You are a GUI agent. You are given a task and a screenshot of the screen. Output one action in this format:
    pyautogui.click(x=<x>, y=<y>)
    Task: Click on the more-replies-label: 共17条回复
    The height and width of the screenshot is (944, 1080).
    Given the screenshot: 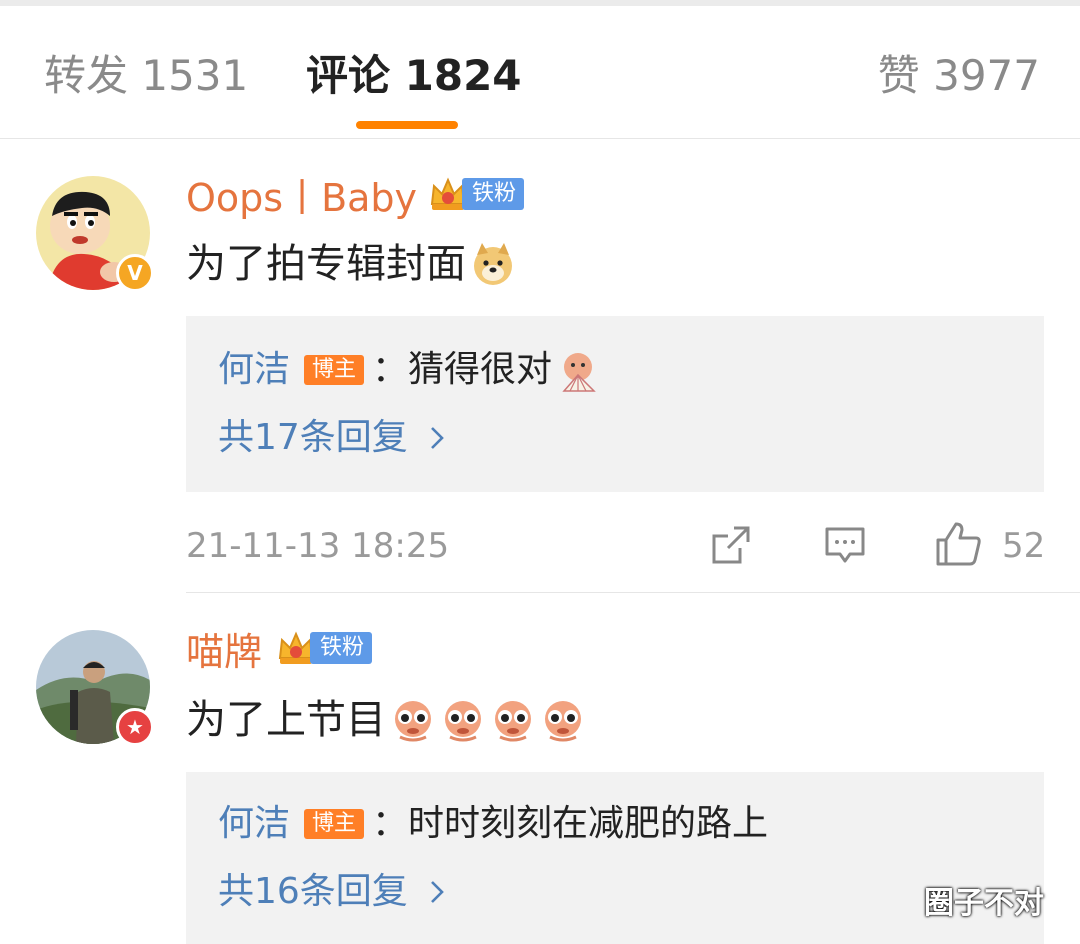 What is the action you would take?
    pyautogui.click(x=313, y=437)
    